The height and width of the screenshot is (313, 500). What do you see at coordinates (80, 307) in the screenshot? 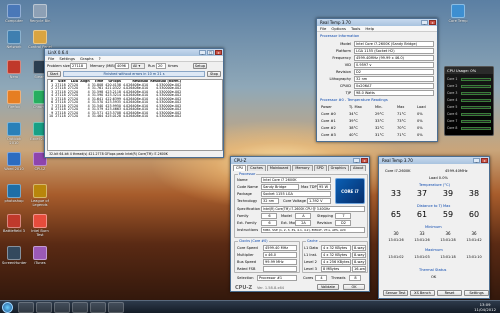
I see `taskbar-linx-icon` at bounding box center [80, 307].